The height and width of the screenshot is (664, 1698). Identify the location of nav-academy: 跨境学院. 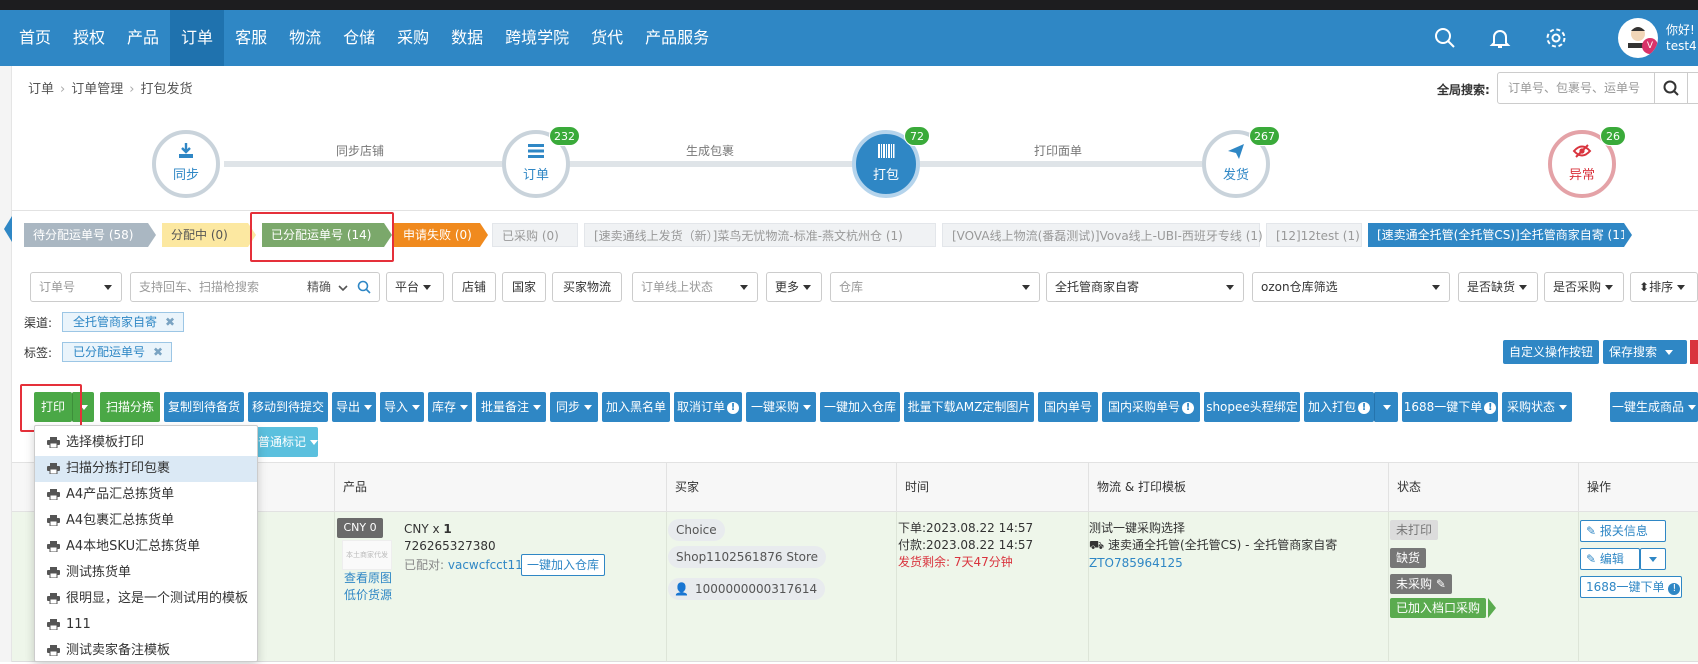
(537, 38).